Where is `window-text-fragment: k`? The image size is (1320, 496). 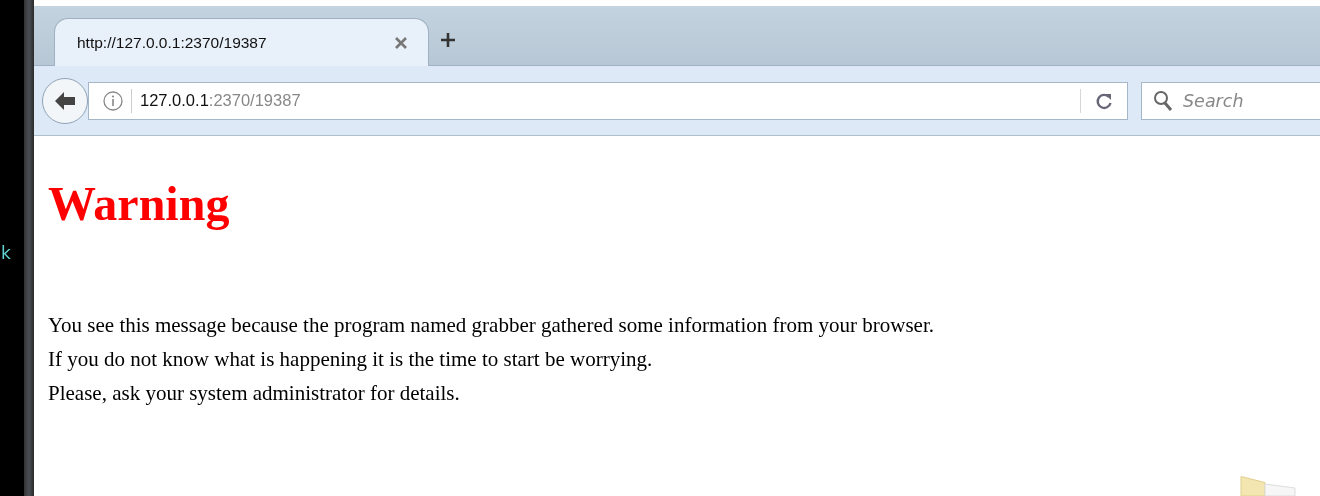 window-text-fragment: k is located at coordinates (6, 253).